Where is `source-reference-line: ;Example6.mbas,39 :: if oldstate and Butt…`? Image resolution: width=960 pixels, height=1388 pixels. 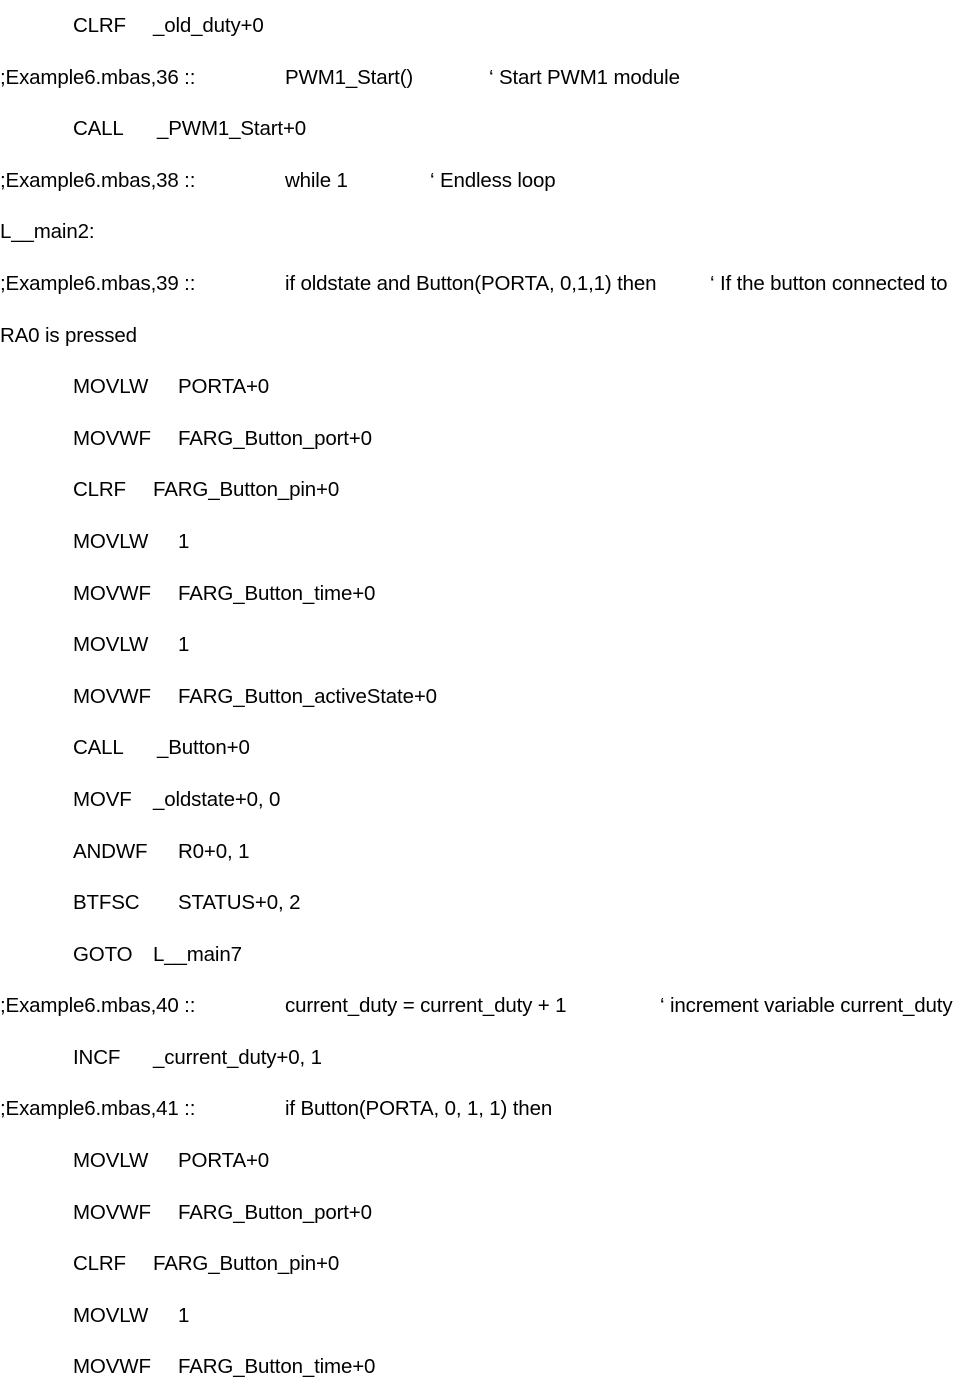 source-reference-line: ;Example6.mbas,39 :: if oldstate and Butt… is located at coordinates (480, 309).